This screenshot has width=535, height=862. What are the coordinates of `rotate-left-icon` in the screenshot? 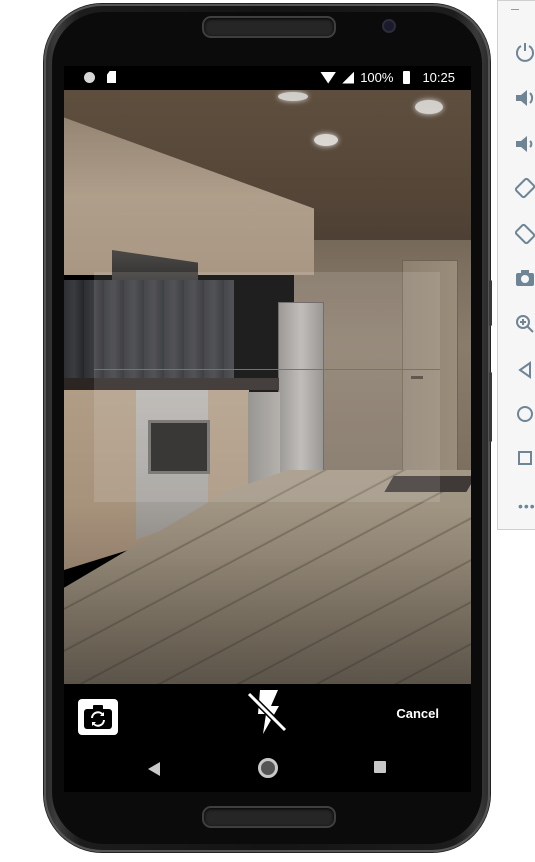 It's located at (524, 188).